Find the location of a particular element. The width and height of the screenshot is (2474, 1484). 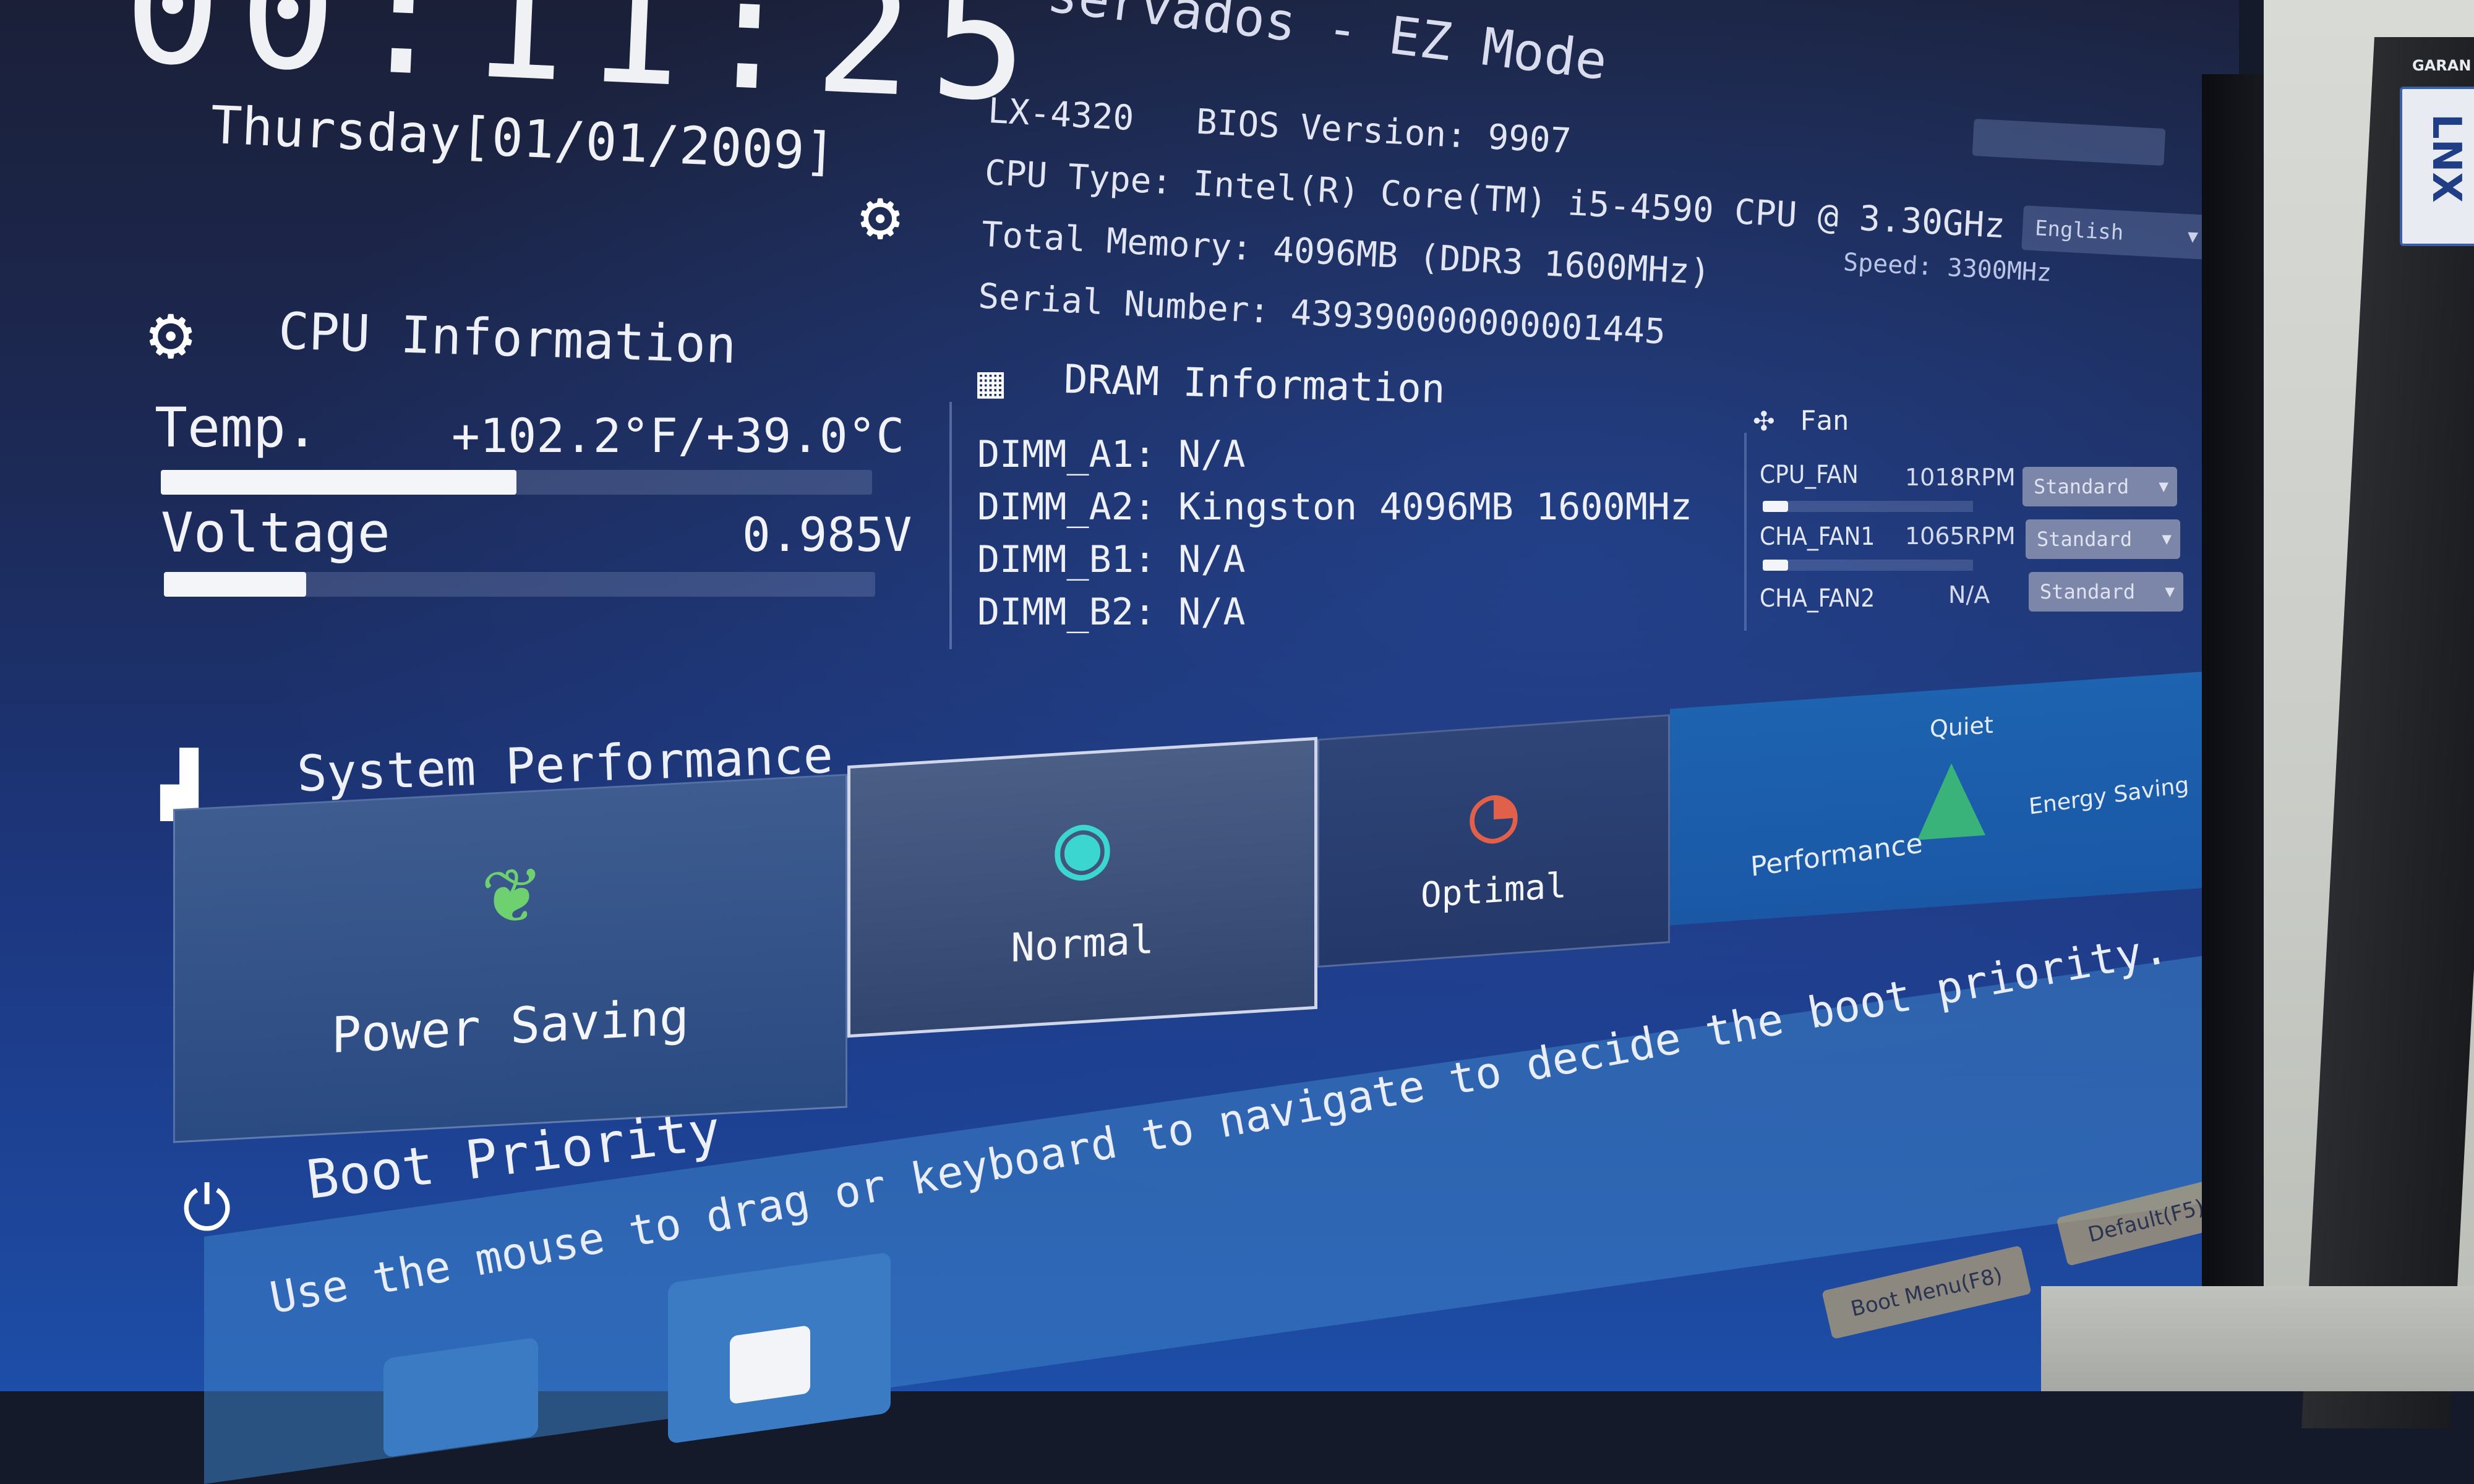

model-name: LX-4320 is located at coordinates (1061, 114).